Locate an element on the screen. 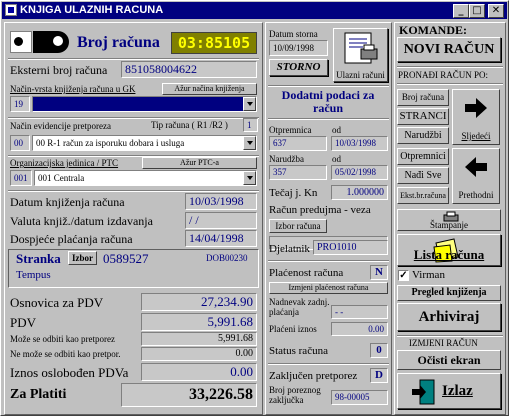 The height and width of the screenshot is (416, 509). storno-date-field: 10/09/1998 is located at coordinates (298, 48).